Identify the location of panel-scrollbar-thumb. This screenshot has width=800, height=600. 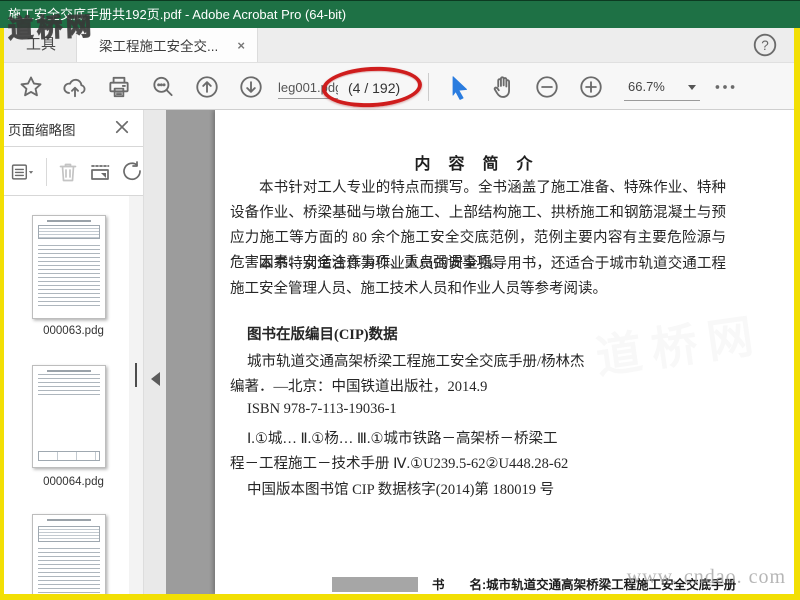
(136, 375).